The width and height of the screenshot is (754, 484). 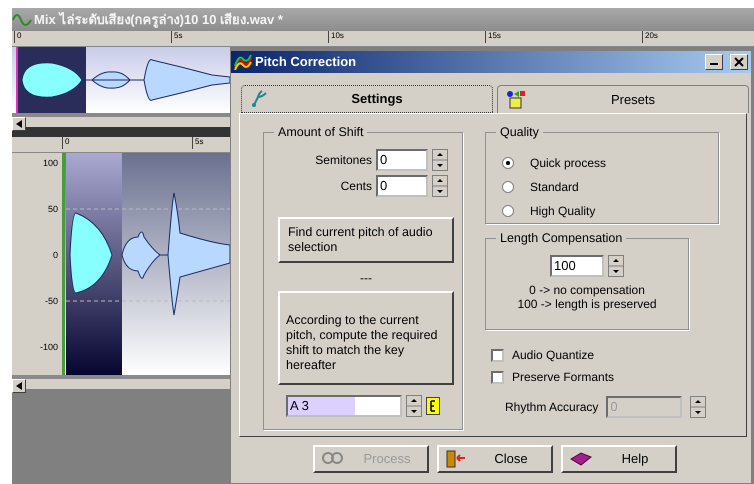 What do you see at coordinates (551, 407) in the screenshot?
I see `field-label: Rhythm Accuracy` at bounding box center [551, 407].